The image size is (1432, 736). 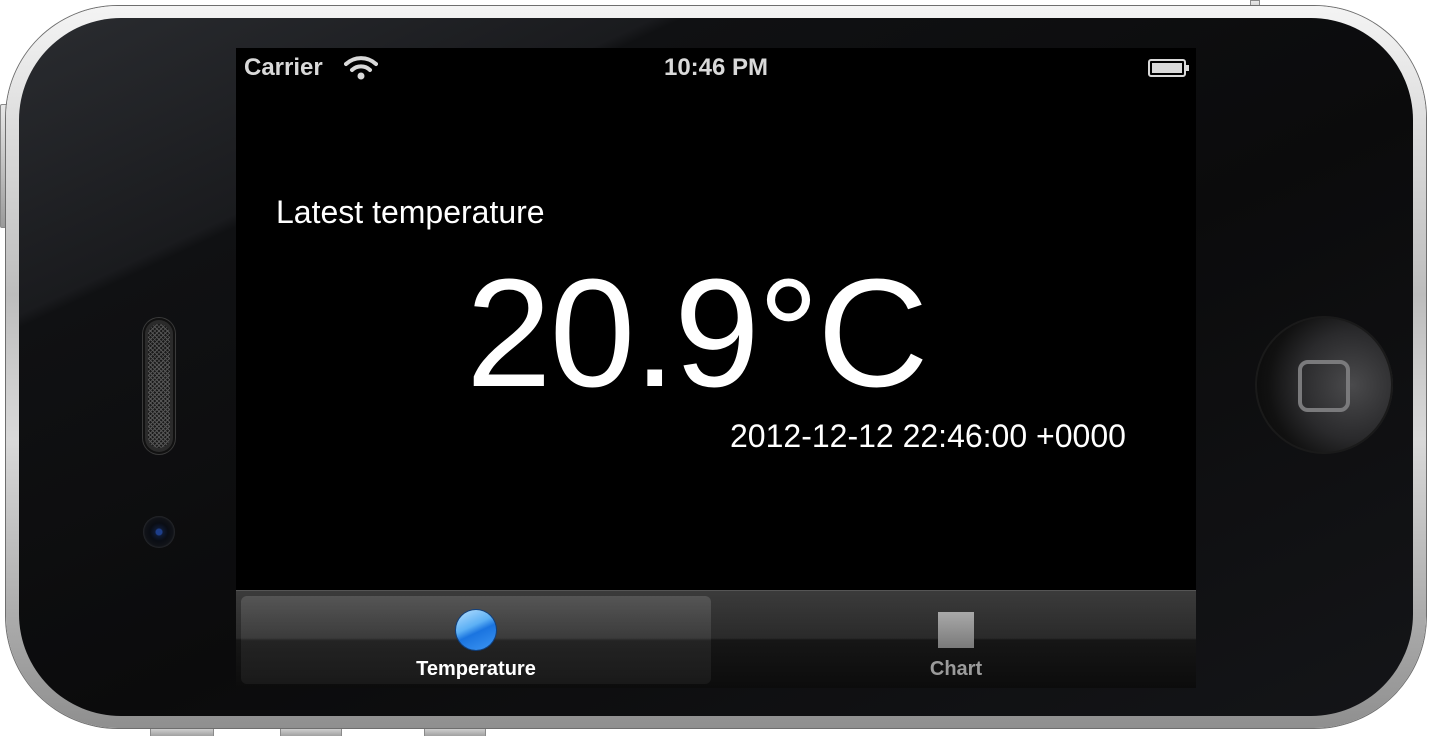 What do you see at coordinates (159, 532) in the screenshot?
I see `front-camera-icon` at bounding box center [159, 532].